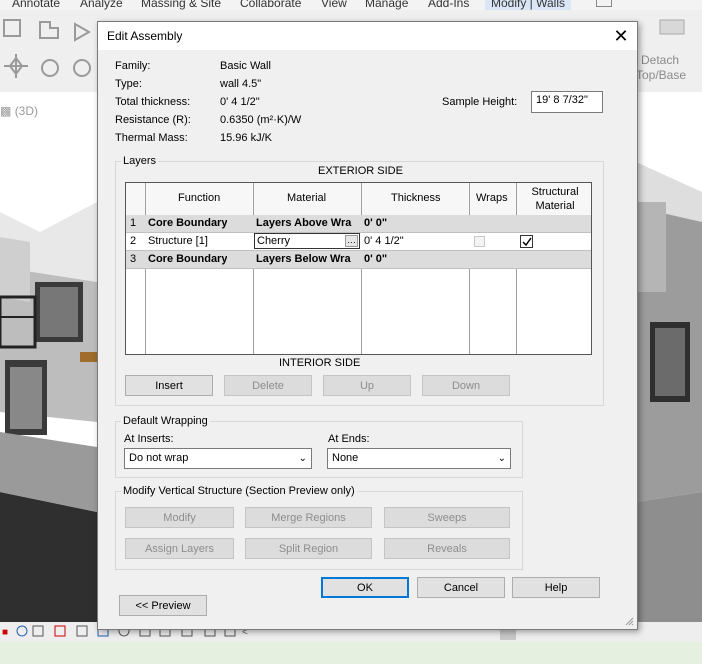  Describe the element at coordinates (480, 102) in the screenshot. I see `sample-height-label: Sample Height:` at that location.